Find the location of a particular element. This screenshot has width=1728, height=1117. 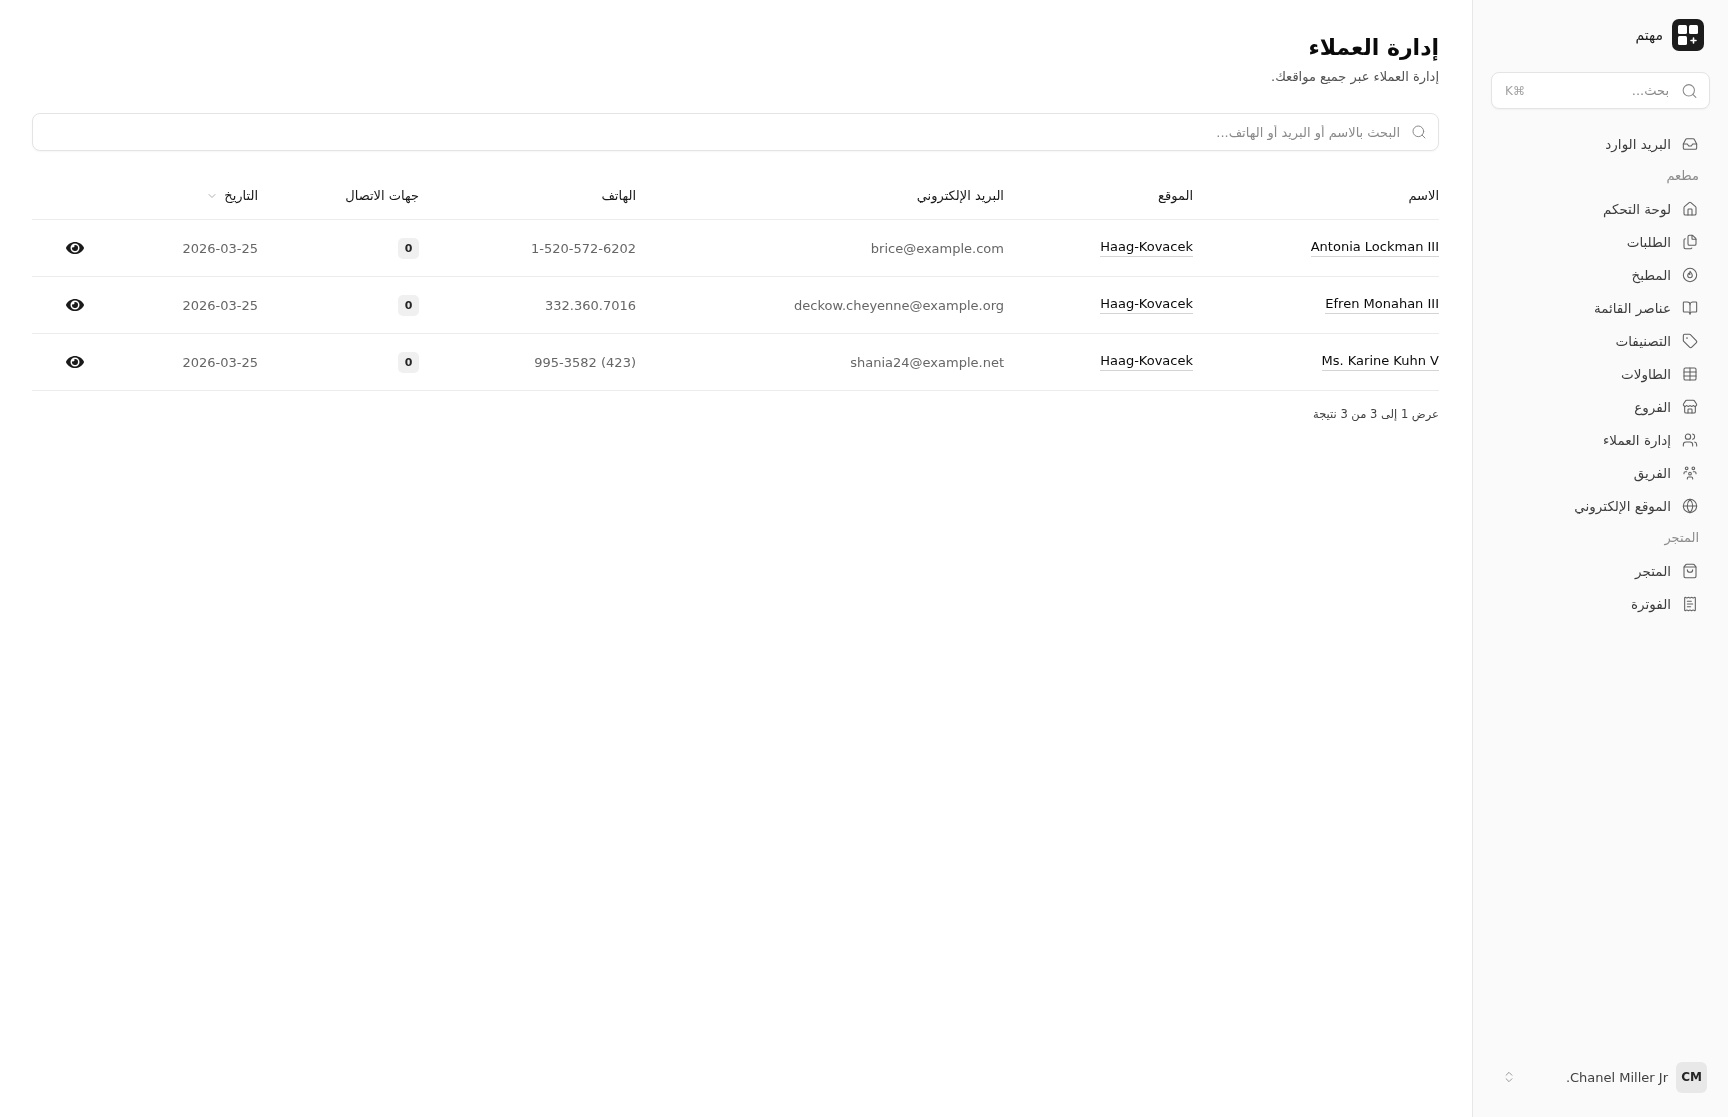

nav-item: البريد الوارد is located at coordinates (1600, 143).